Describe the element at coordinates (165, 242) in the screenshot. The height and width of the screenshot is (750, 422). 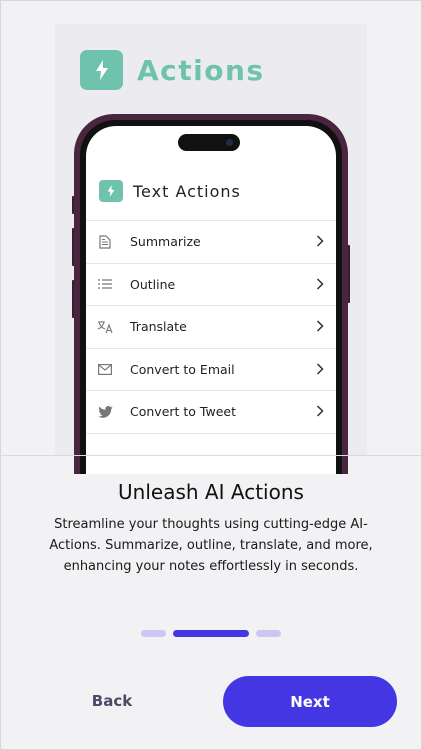
I see `action-label: Summarize` at that location.